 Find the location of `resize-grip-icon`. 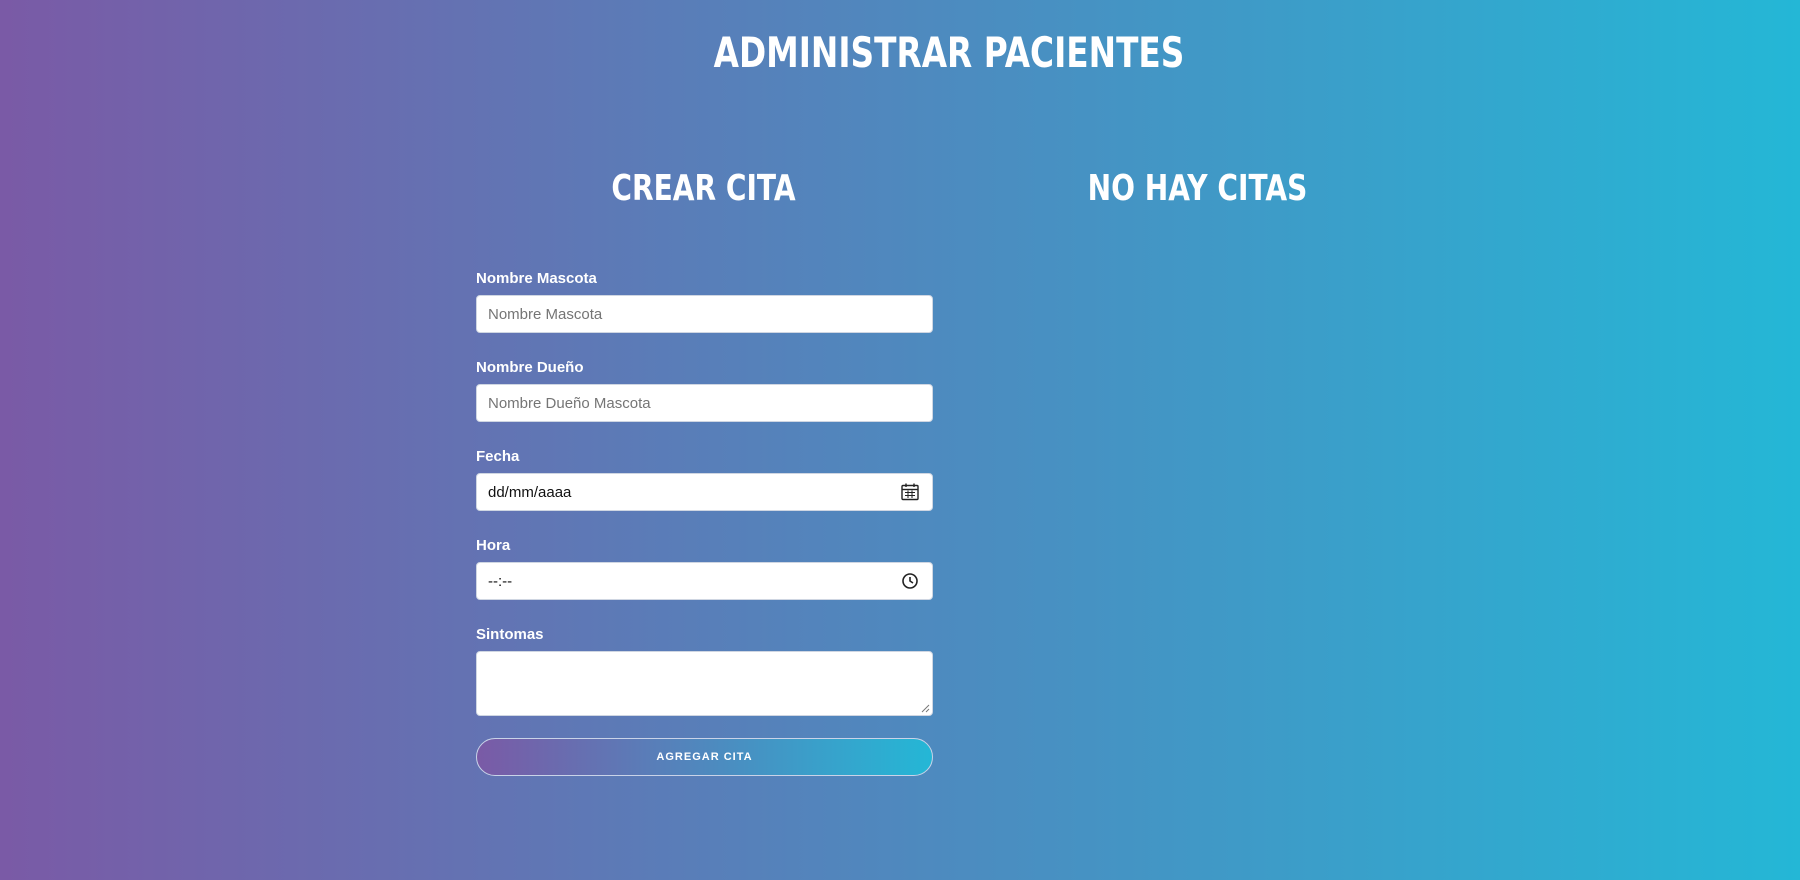

resize-grip-icon is located at coordinates (925, 708).